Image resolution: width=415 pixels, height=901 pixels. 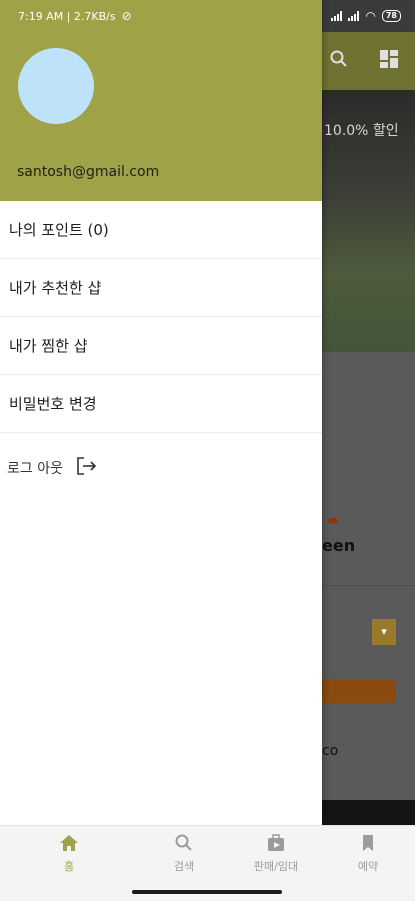 I want to click on logout-button: 로그 아웃, so click(x=52, y=468).